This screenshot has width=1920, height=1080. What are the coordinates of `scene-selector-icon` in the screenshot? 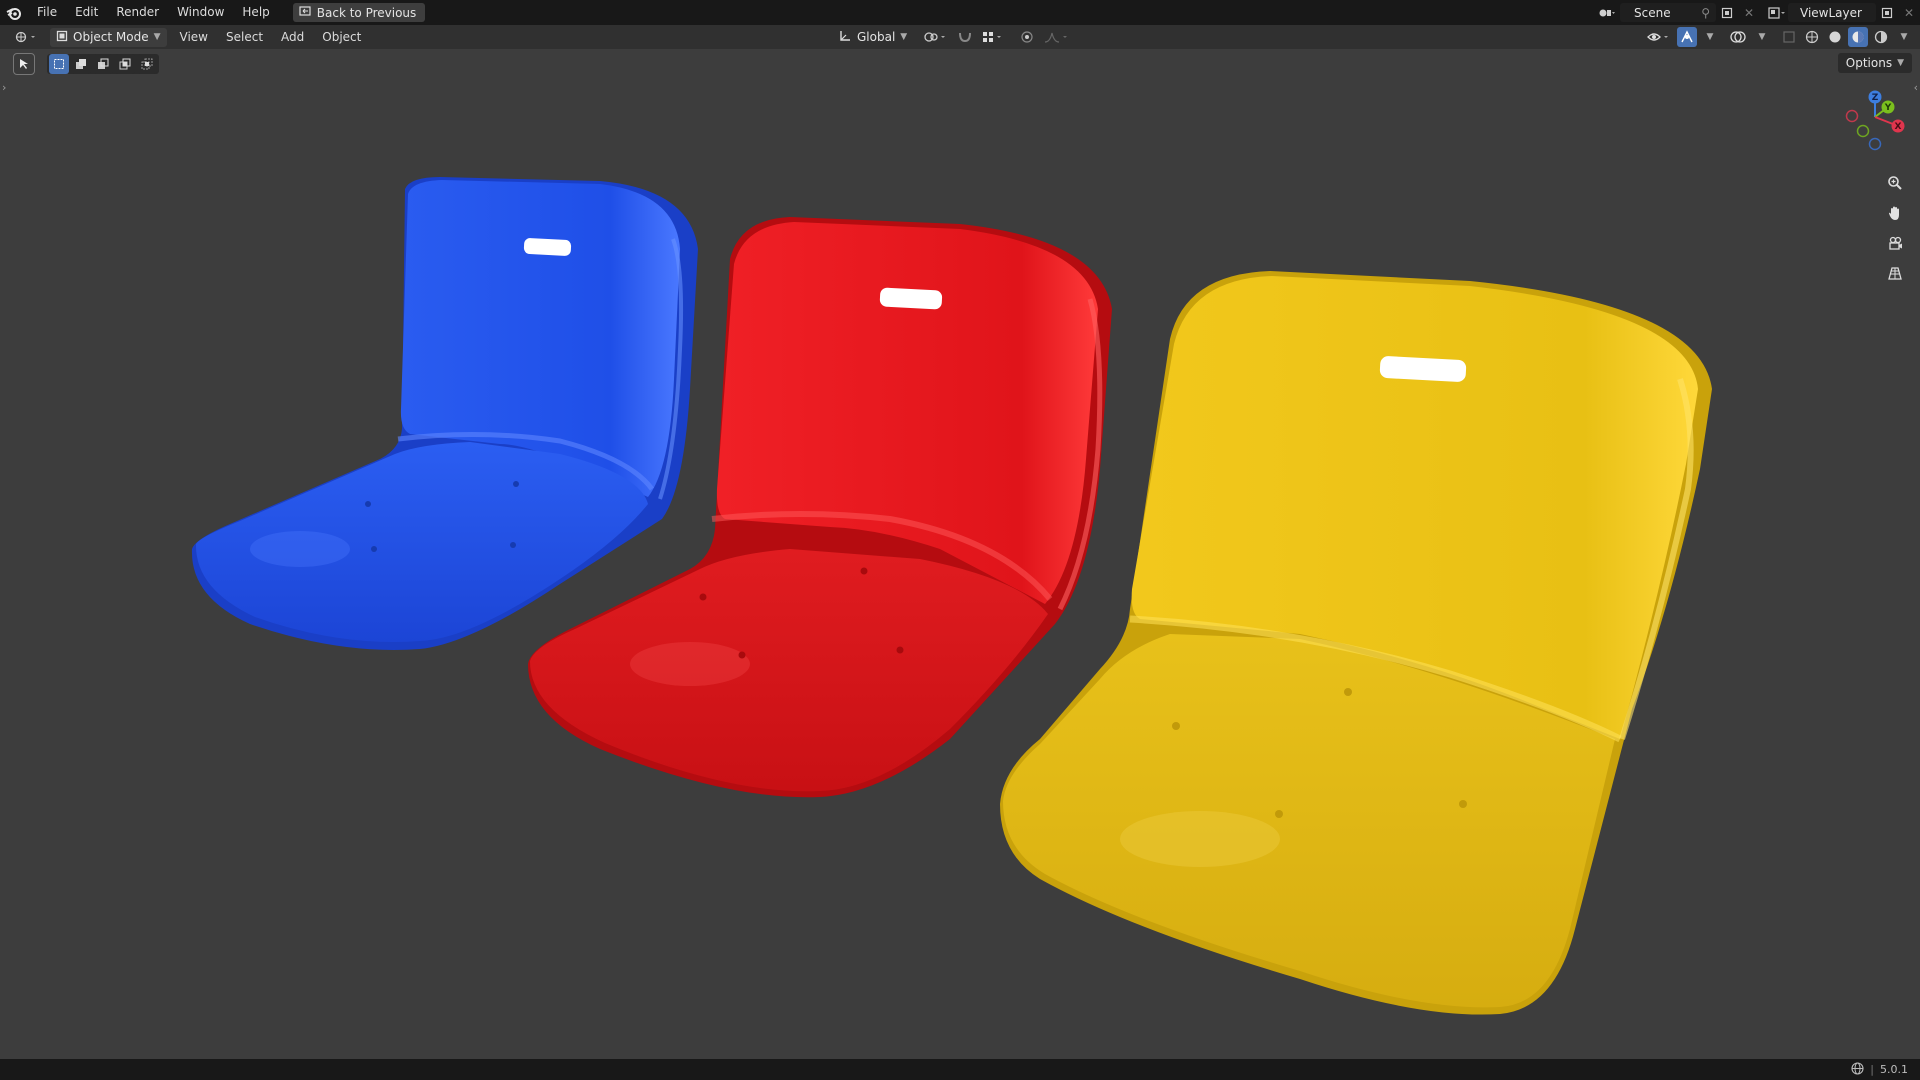 It's located at (1607, 12).